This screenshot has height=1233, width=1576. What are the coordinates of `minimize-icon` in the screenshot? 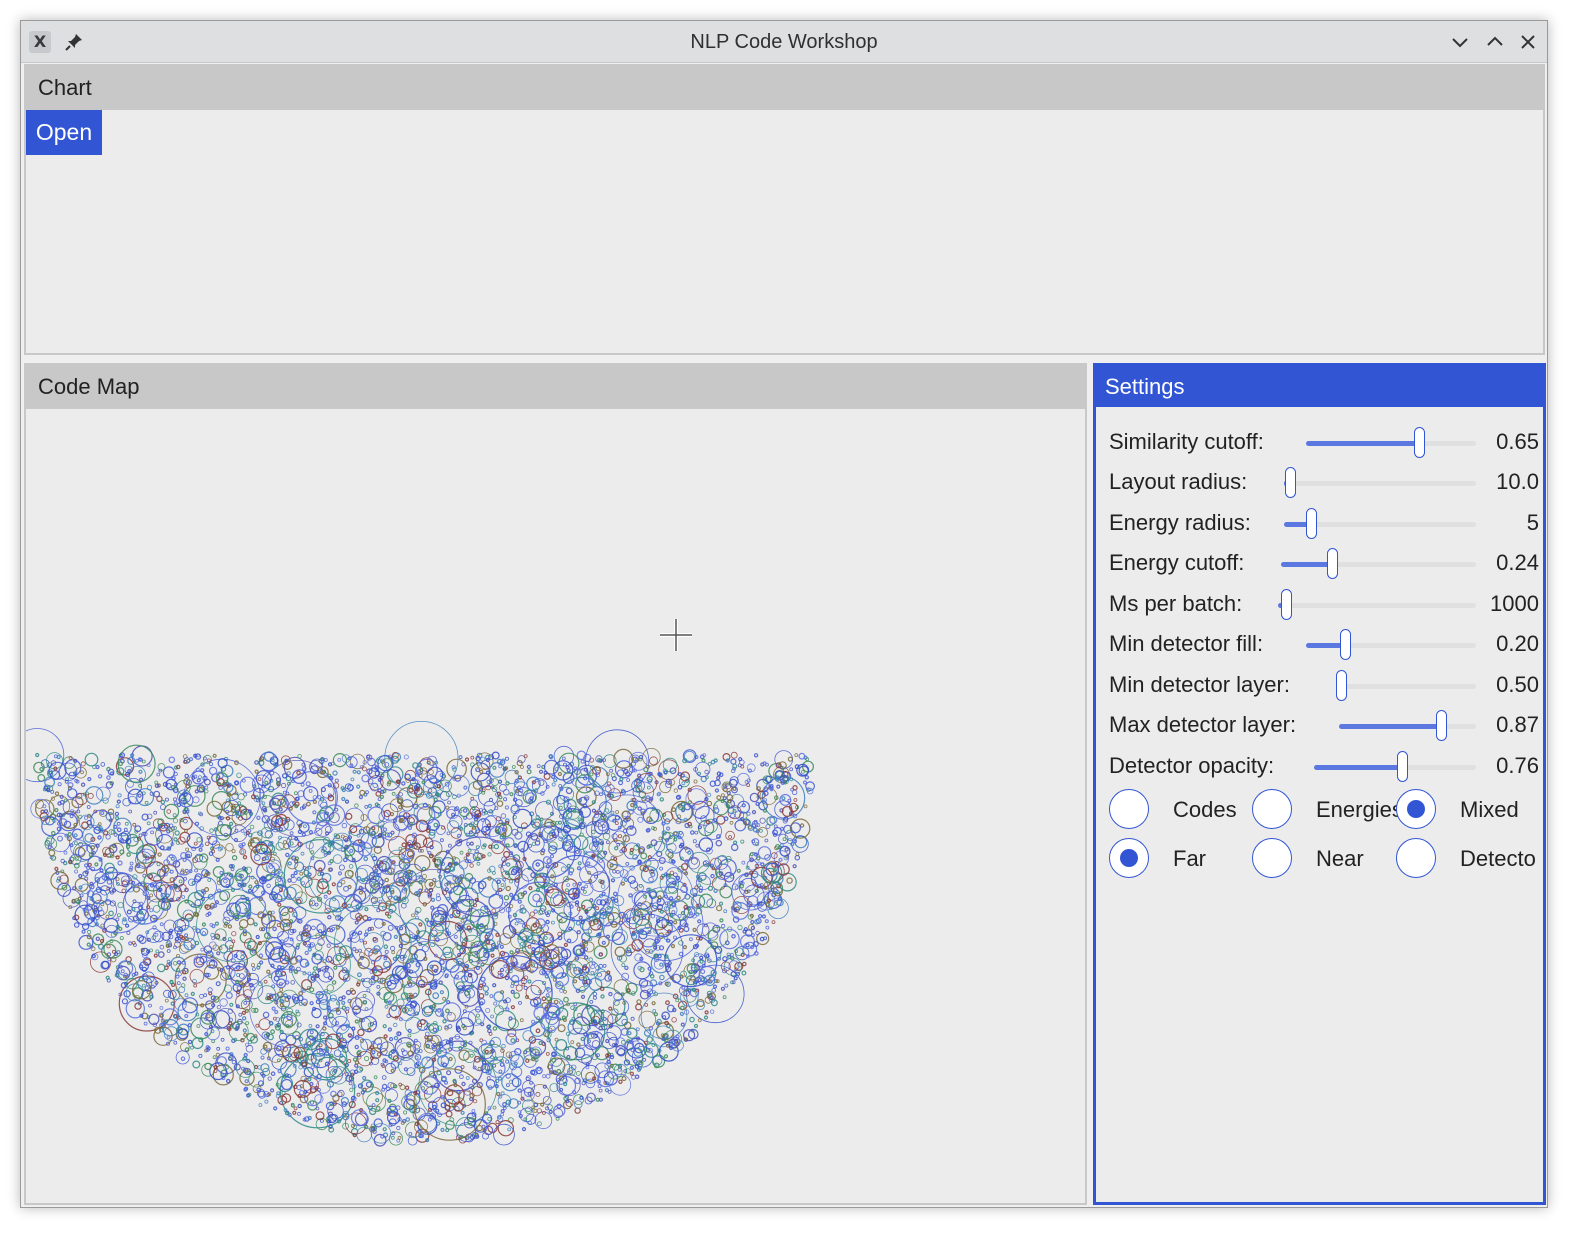 It's located at (1460, 42).